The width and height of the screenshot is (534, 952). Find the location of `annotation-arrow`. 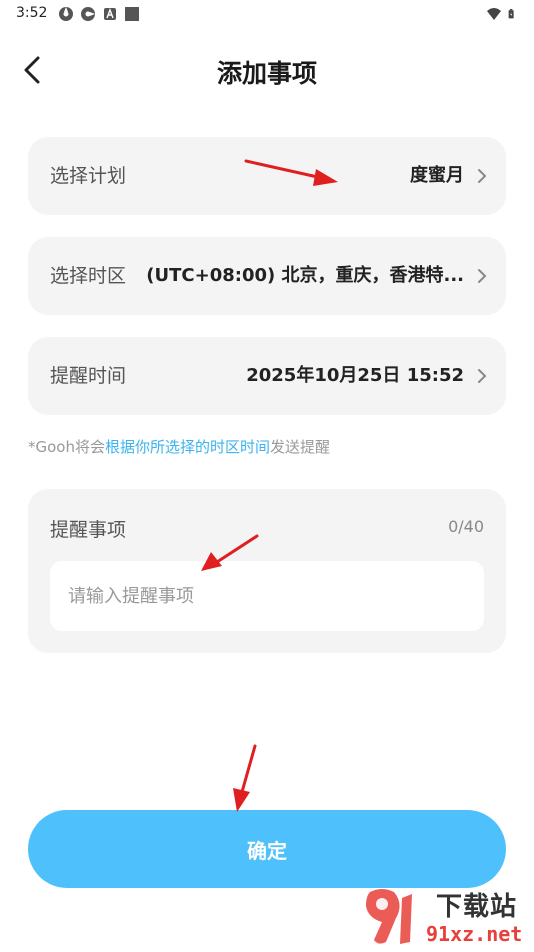

annotation-arrow is located at coordinates (245, 778).